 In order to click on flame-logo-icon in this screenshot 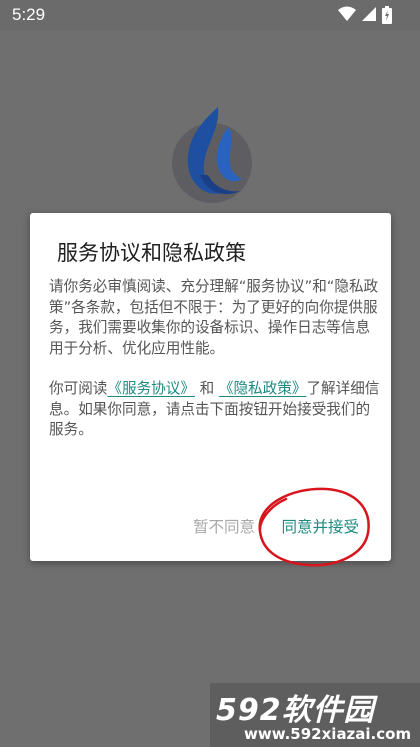, I will do `click(212, 155)`.